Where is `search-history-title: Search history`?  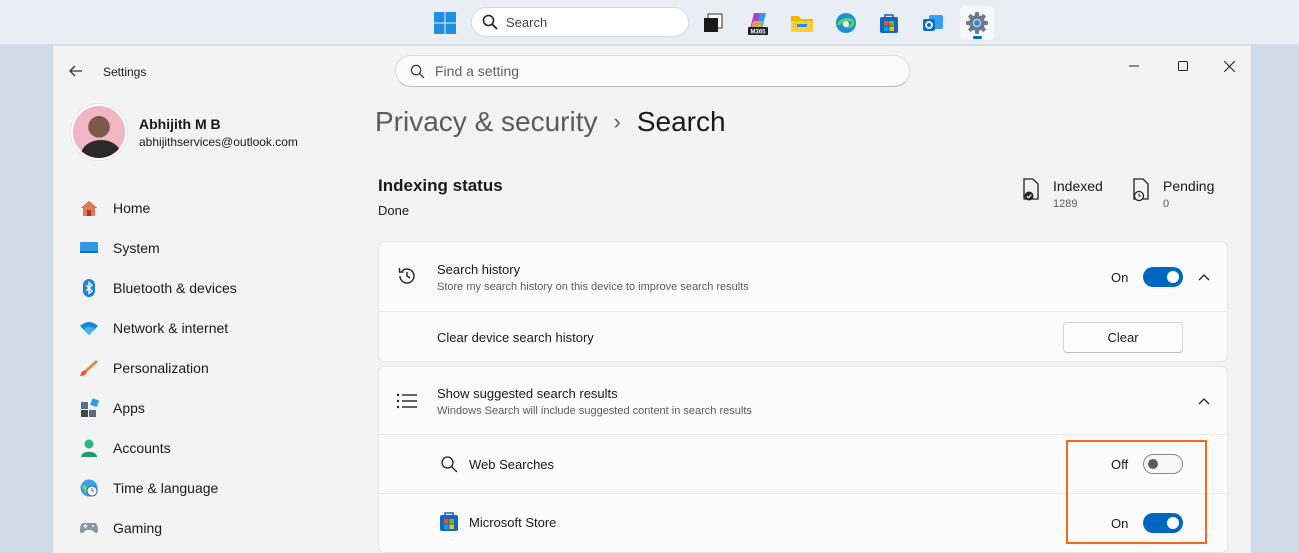
search-history-title: Search history is located at coordinates (479, 269).